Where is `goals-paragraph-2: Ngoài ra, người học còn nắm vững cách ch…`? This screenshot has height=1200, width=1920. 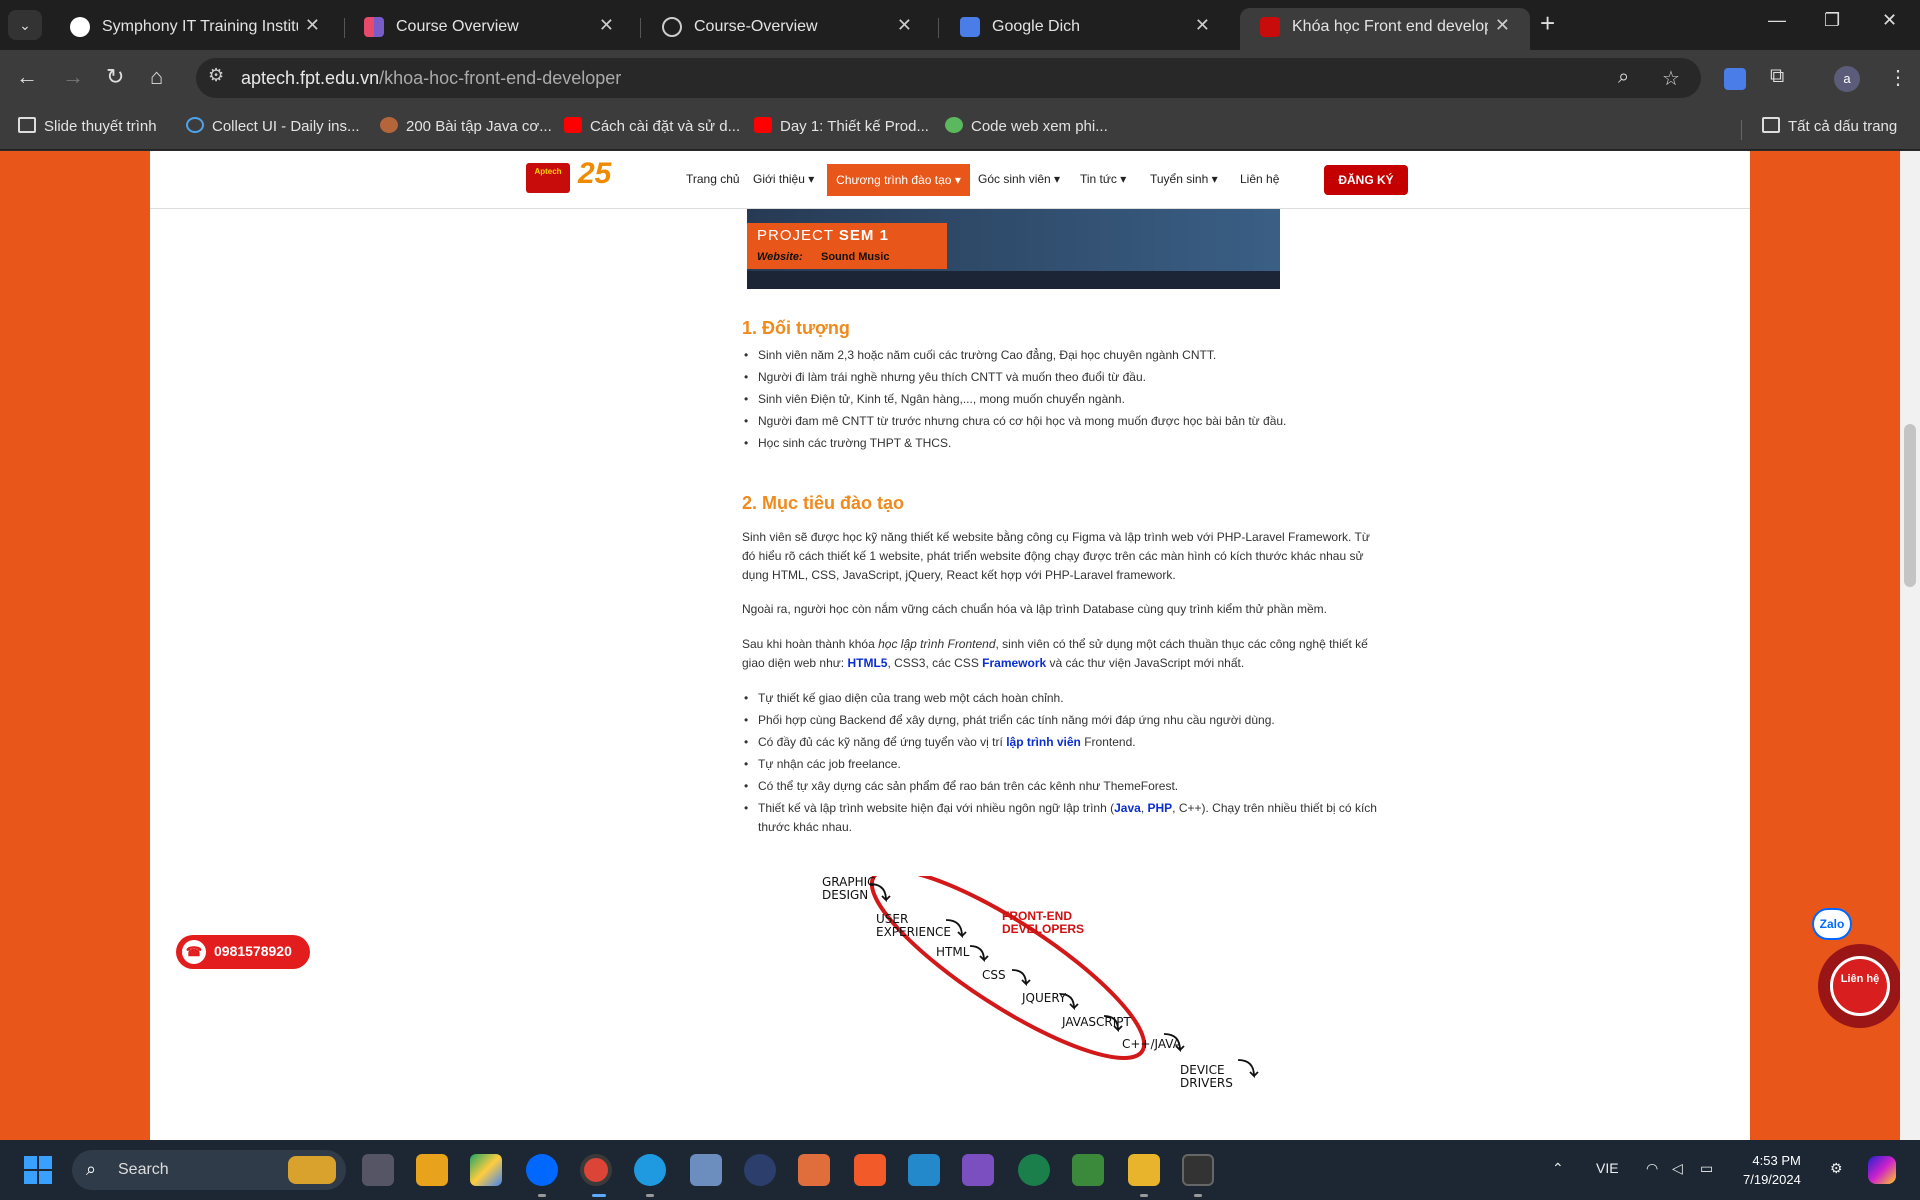
goals-paragraph-2: Ngoài ra, người học còn nắm vững cách ch… is located at coordinates (1034, 609).